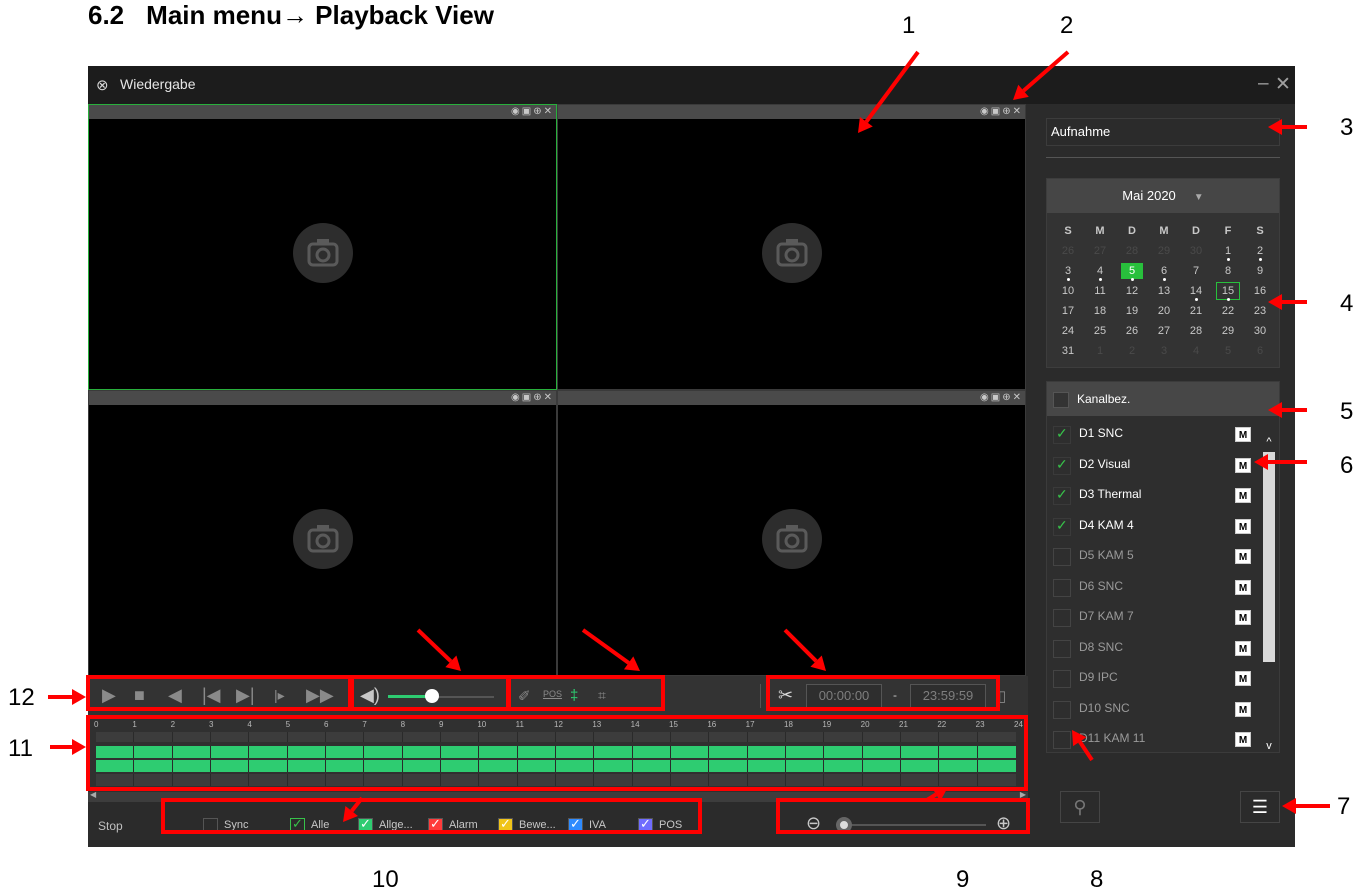 The height and width of the screenshot is (894, 1370). I want to click on scroll-left-icon: ◀, so click(93, 794).